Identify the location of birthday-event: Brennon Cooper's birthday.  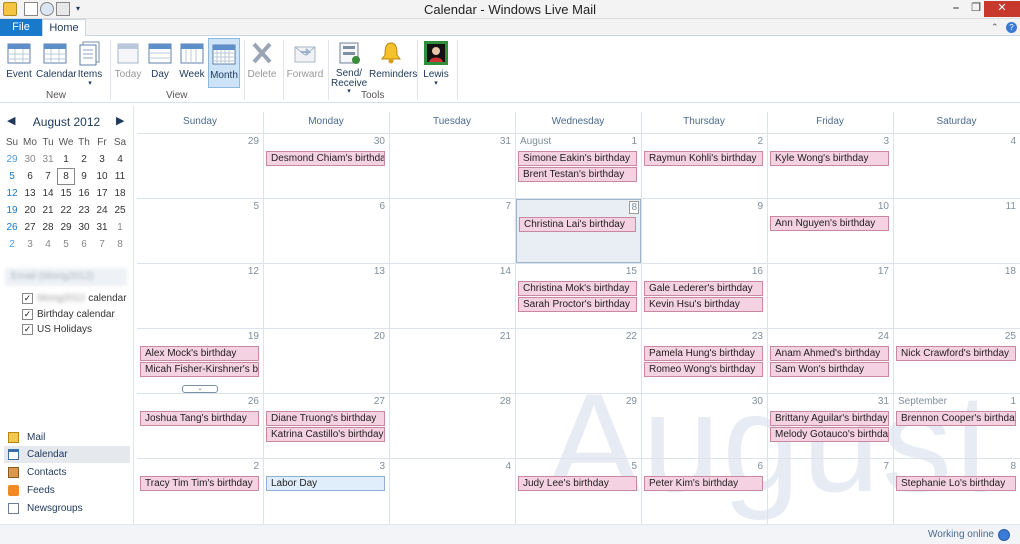
(956, 418).